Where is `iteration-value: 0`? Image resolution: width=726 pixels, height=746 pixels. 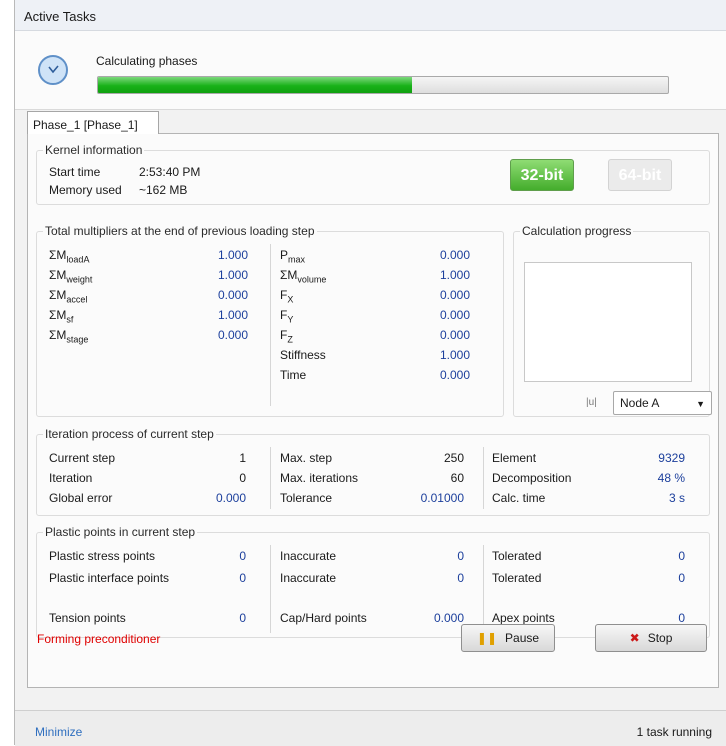
iteration-value: 0 is located at coordinates (242, 478).